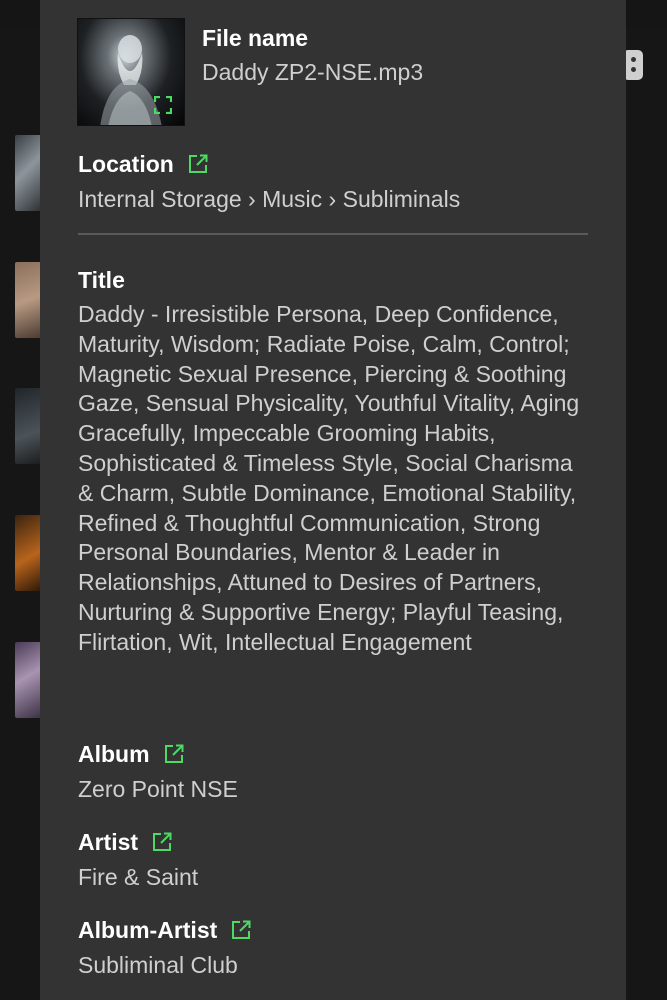 The image size is (667, 1000). I want to click on location-label-row: Location, so click(143, 164).